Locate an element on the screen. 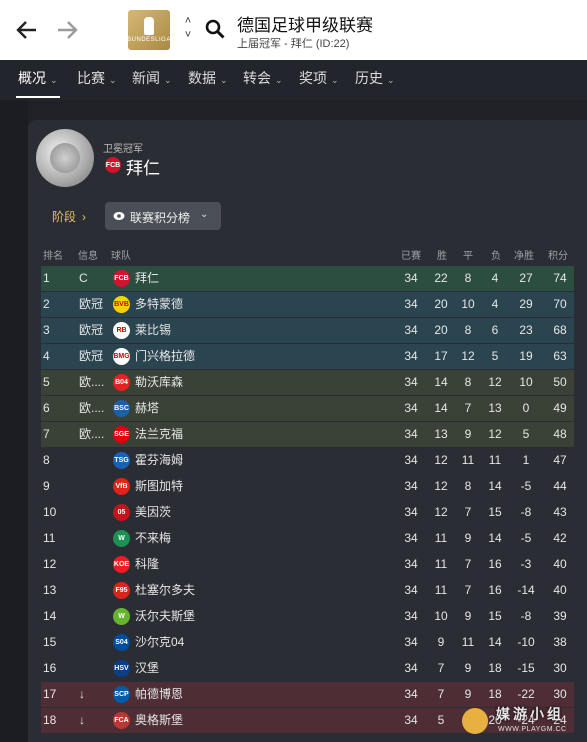 The image size is (587, 742). stage-link: 阶段 › is located at coordinates (69, 216).